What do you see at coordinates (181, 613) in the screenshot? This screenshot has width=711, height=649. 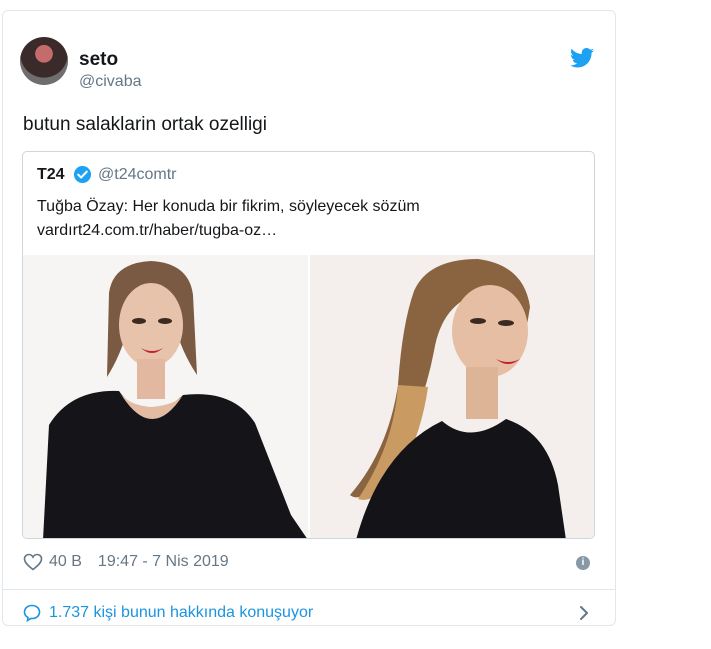 I see `conversation-label: 1.737 kişi bunun hakkında konuşuyor` at bounding box center [181, 613].